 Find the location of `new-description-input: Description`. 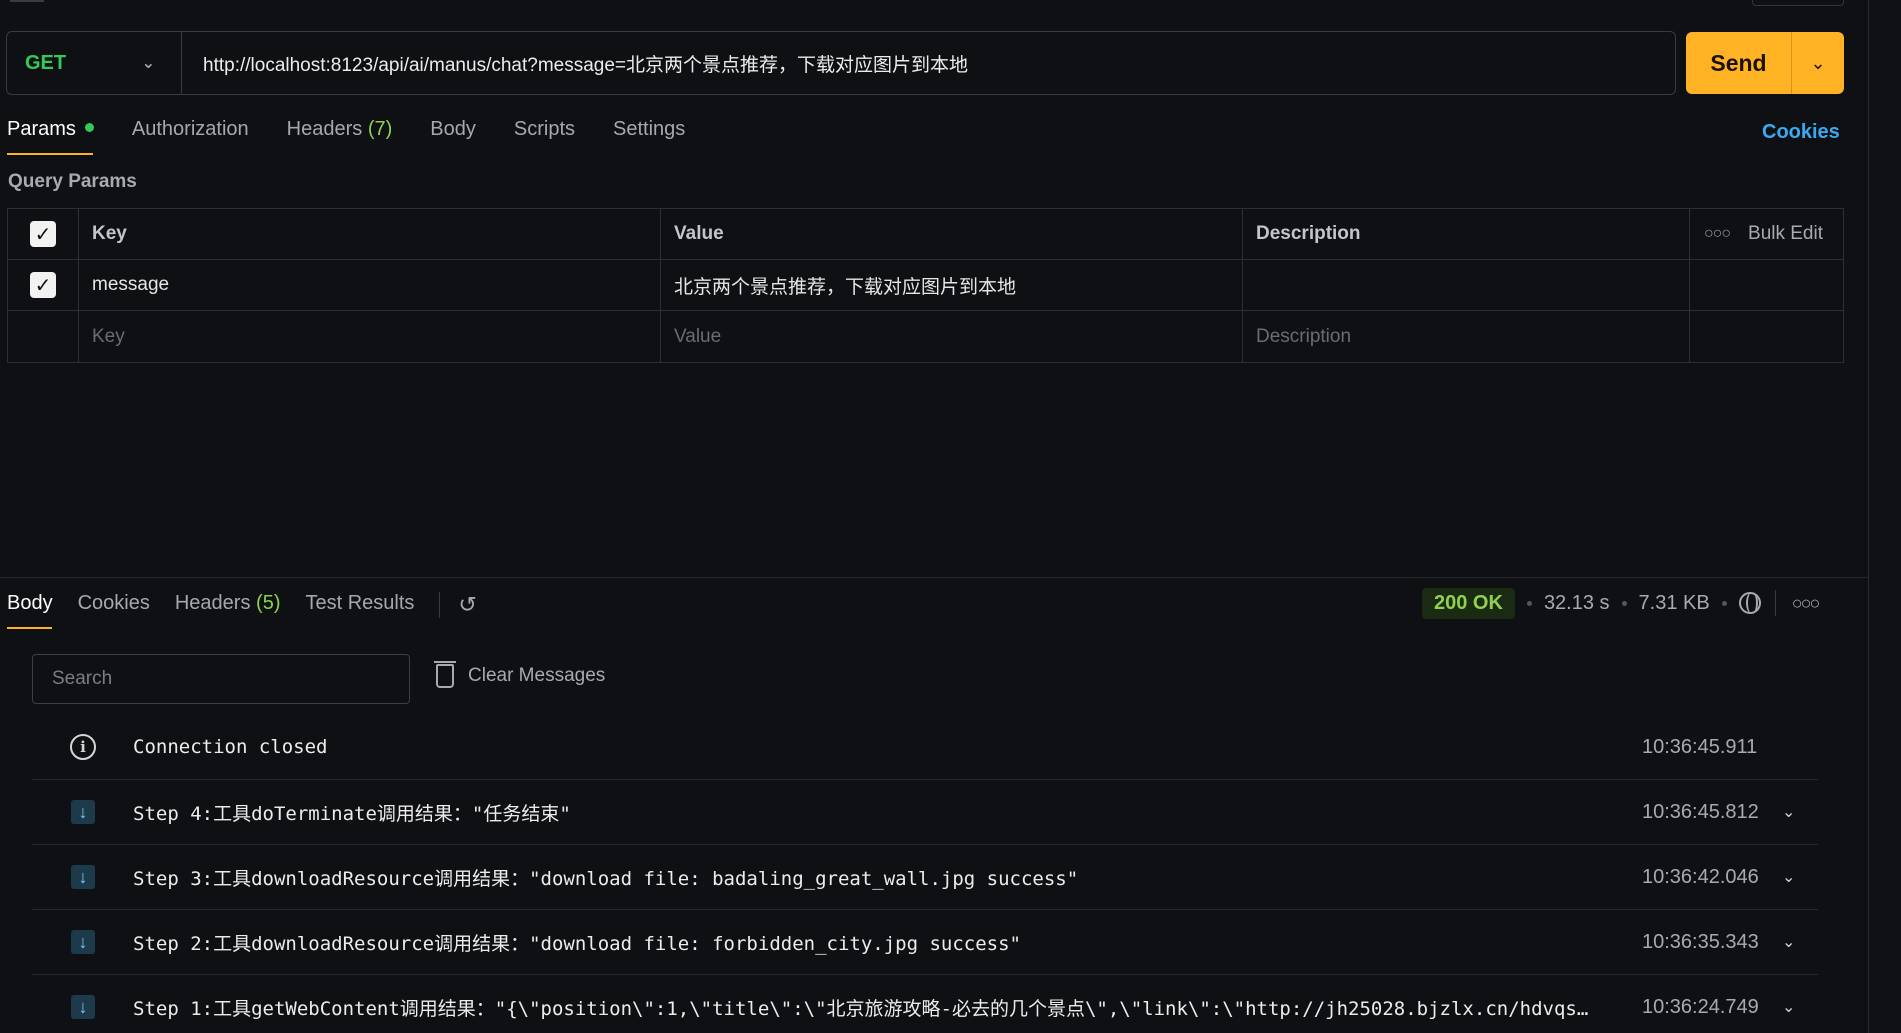

new-description-input: Description is located at coordinates (1466, 336).